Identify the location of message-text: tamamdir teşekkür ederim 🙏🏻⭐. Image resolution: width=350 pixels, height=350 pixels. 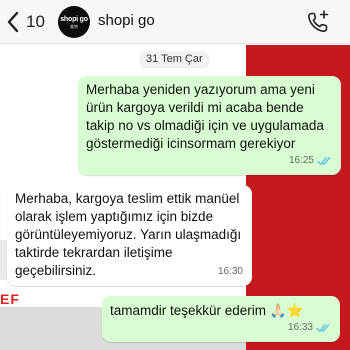
(207, 310).